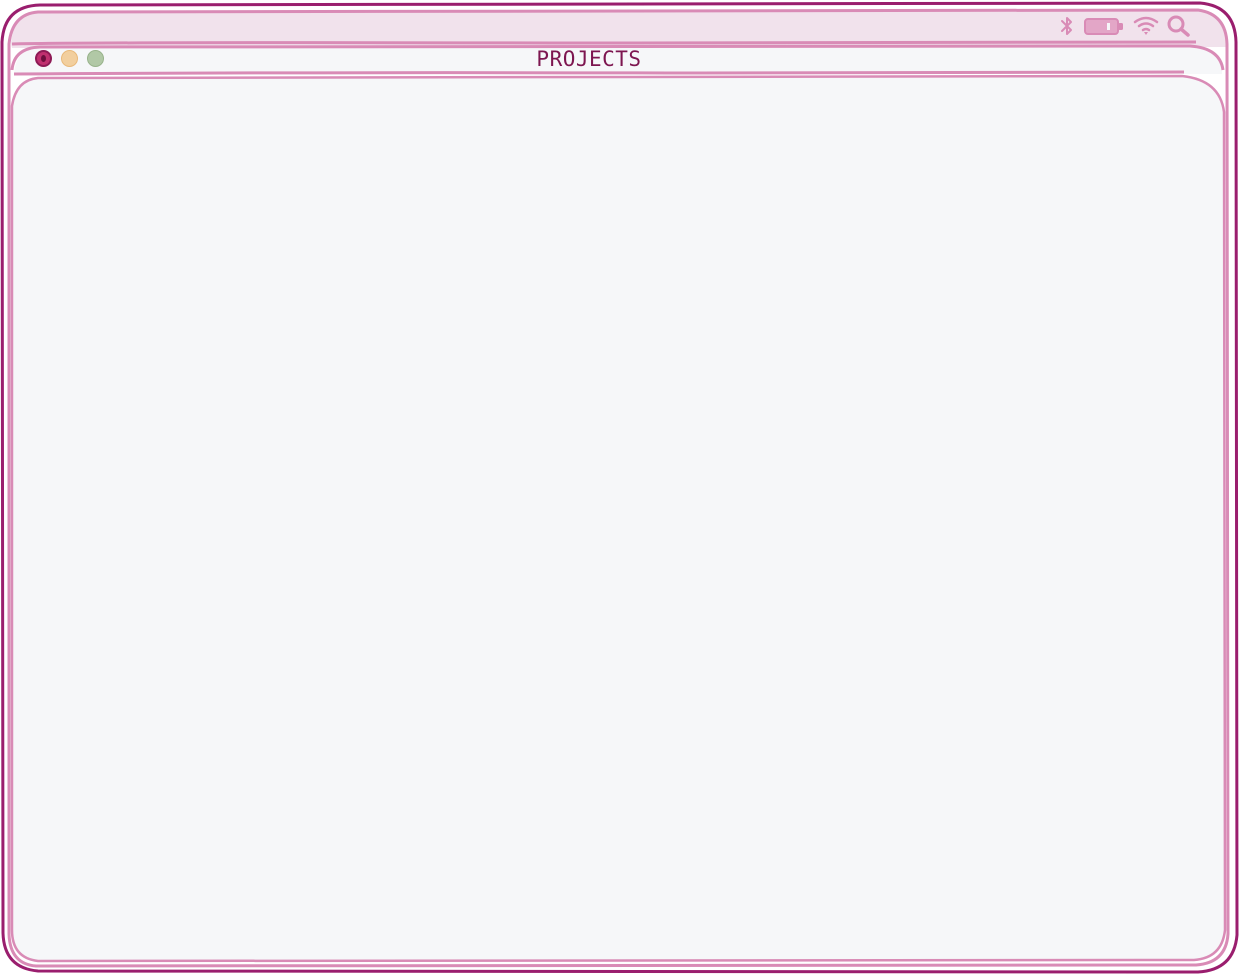 The width and height of the screenshot is (1239, 975). I want to click on menubar-status-icons, so click(1125, 26).